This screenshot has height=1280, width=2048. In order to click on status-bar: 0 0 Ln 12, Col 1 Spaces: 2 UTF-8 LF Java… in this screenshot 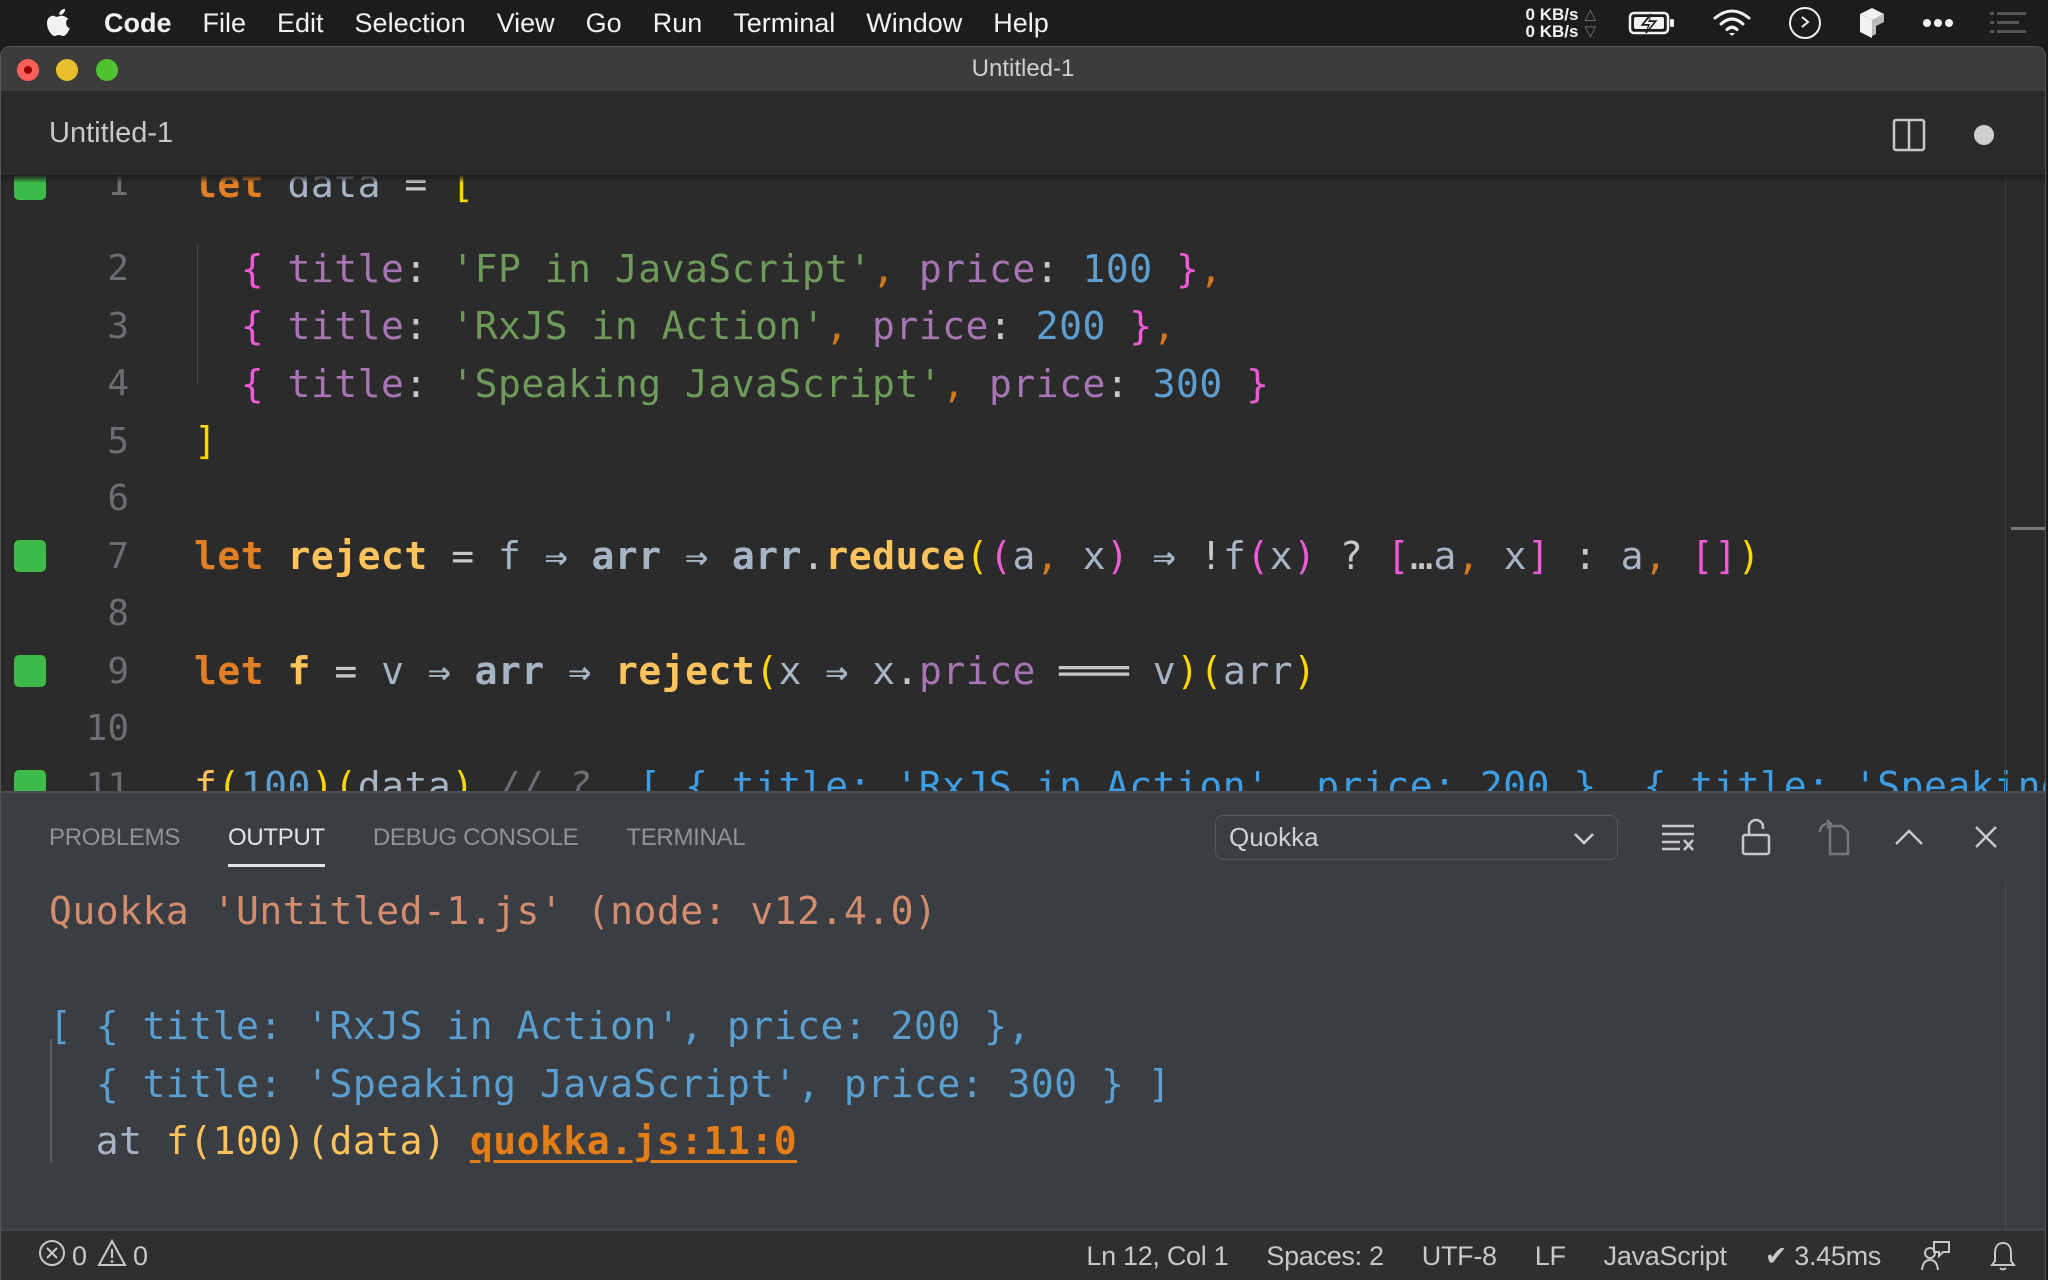, I will do `click(1023, 1254)`.